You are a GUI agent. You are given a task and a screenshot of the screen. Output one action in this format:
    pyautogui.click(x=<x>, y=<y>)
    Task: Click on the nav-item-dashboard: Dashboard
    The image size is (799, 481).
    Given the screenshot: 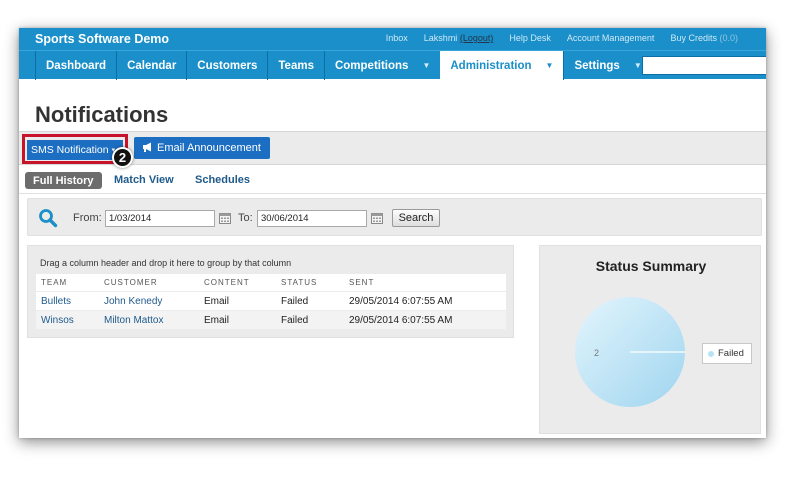 What is the action you would take?
    pyautogui.click(x=75, y=65)
    